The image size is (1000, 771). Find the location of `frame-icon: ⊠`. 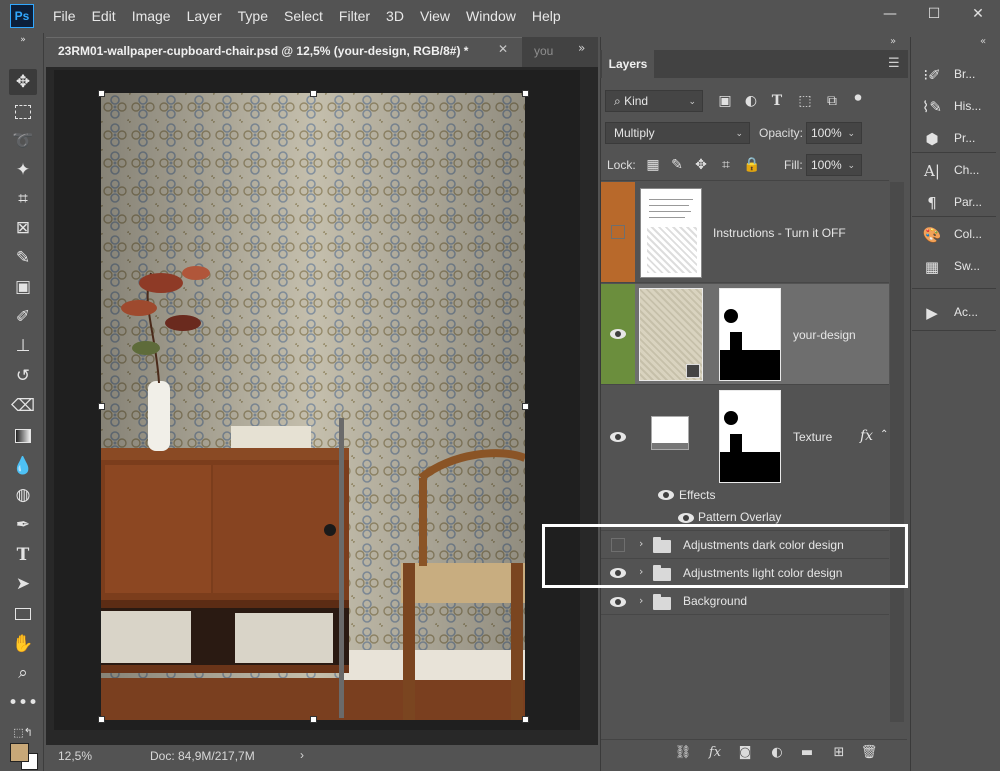

frame-icon: ⊠ is located at coordinates (23, 228).